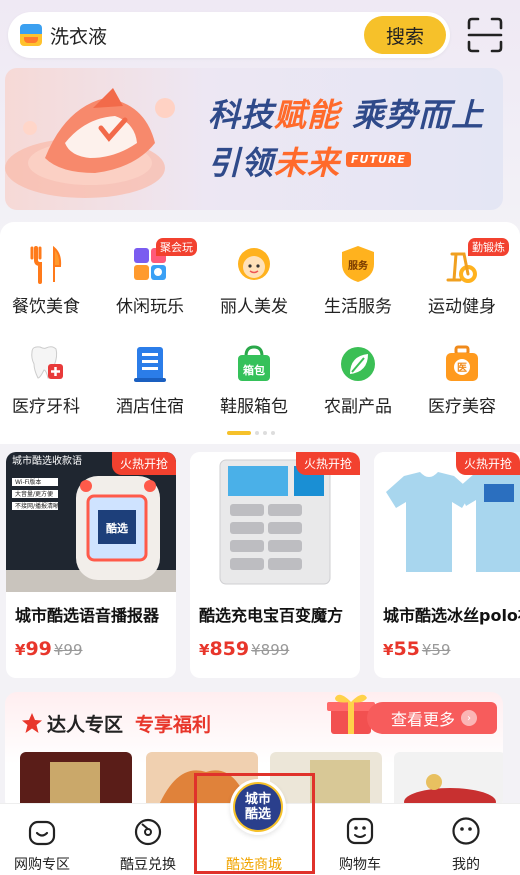  What do you see at coordinates (462, 368) in the screenshot?
I see `medical-kit-text: 医` at bounding box center [462, 368].